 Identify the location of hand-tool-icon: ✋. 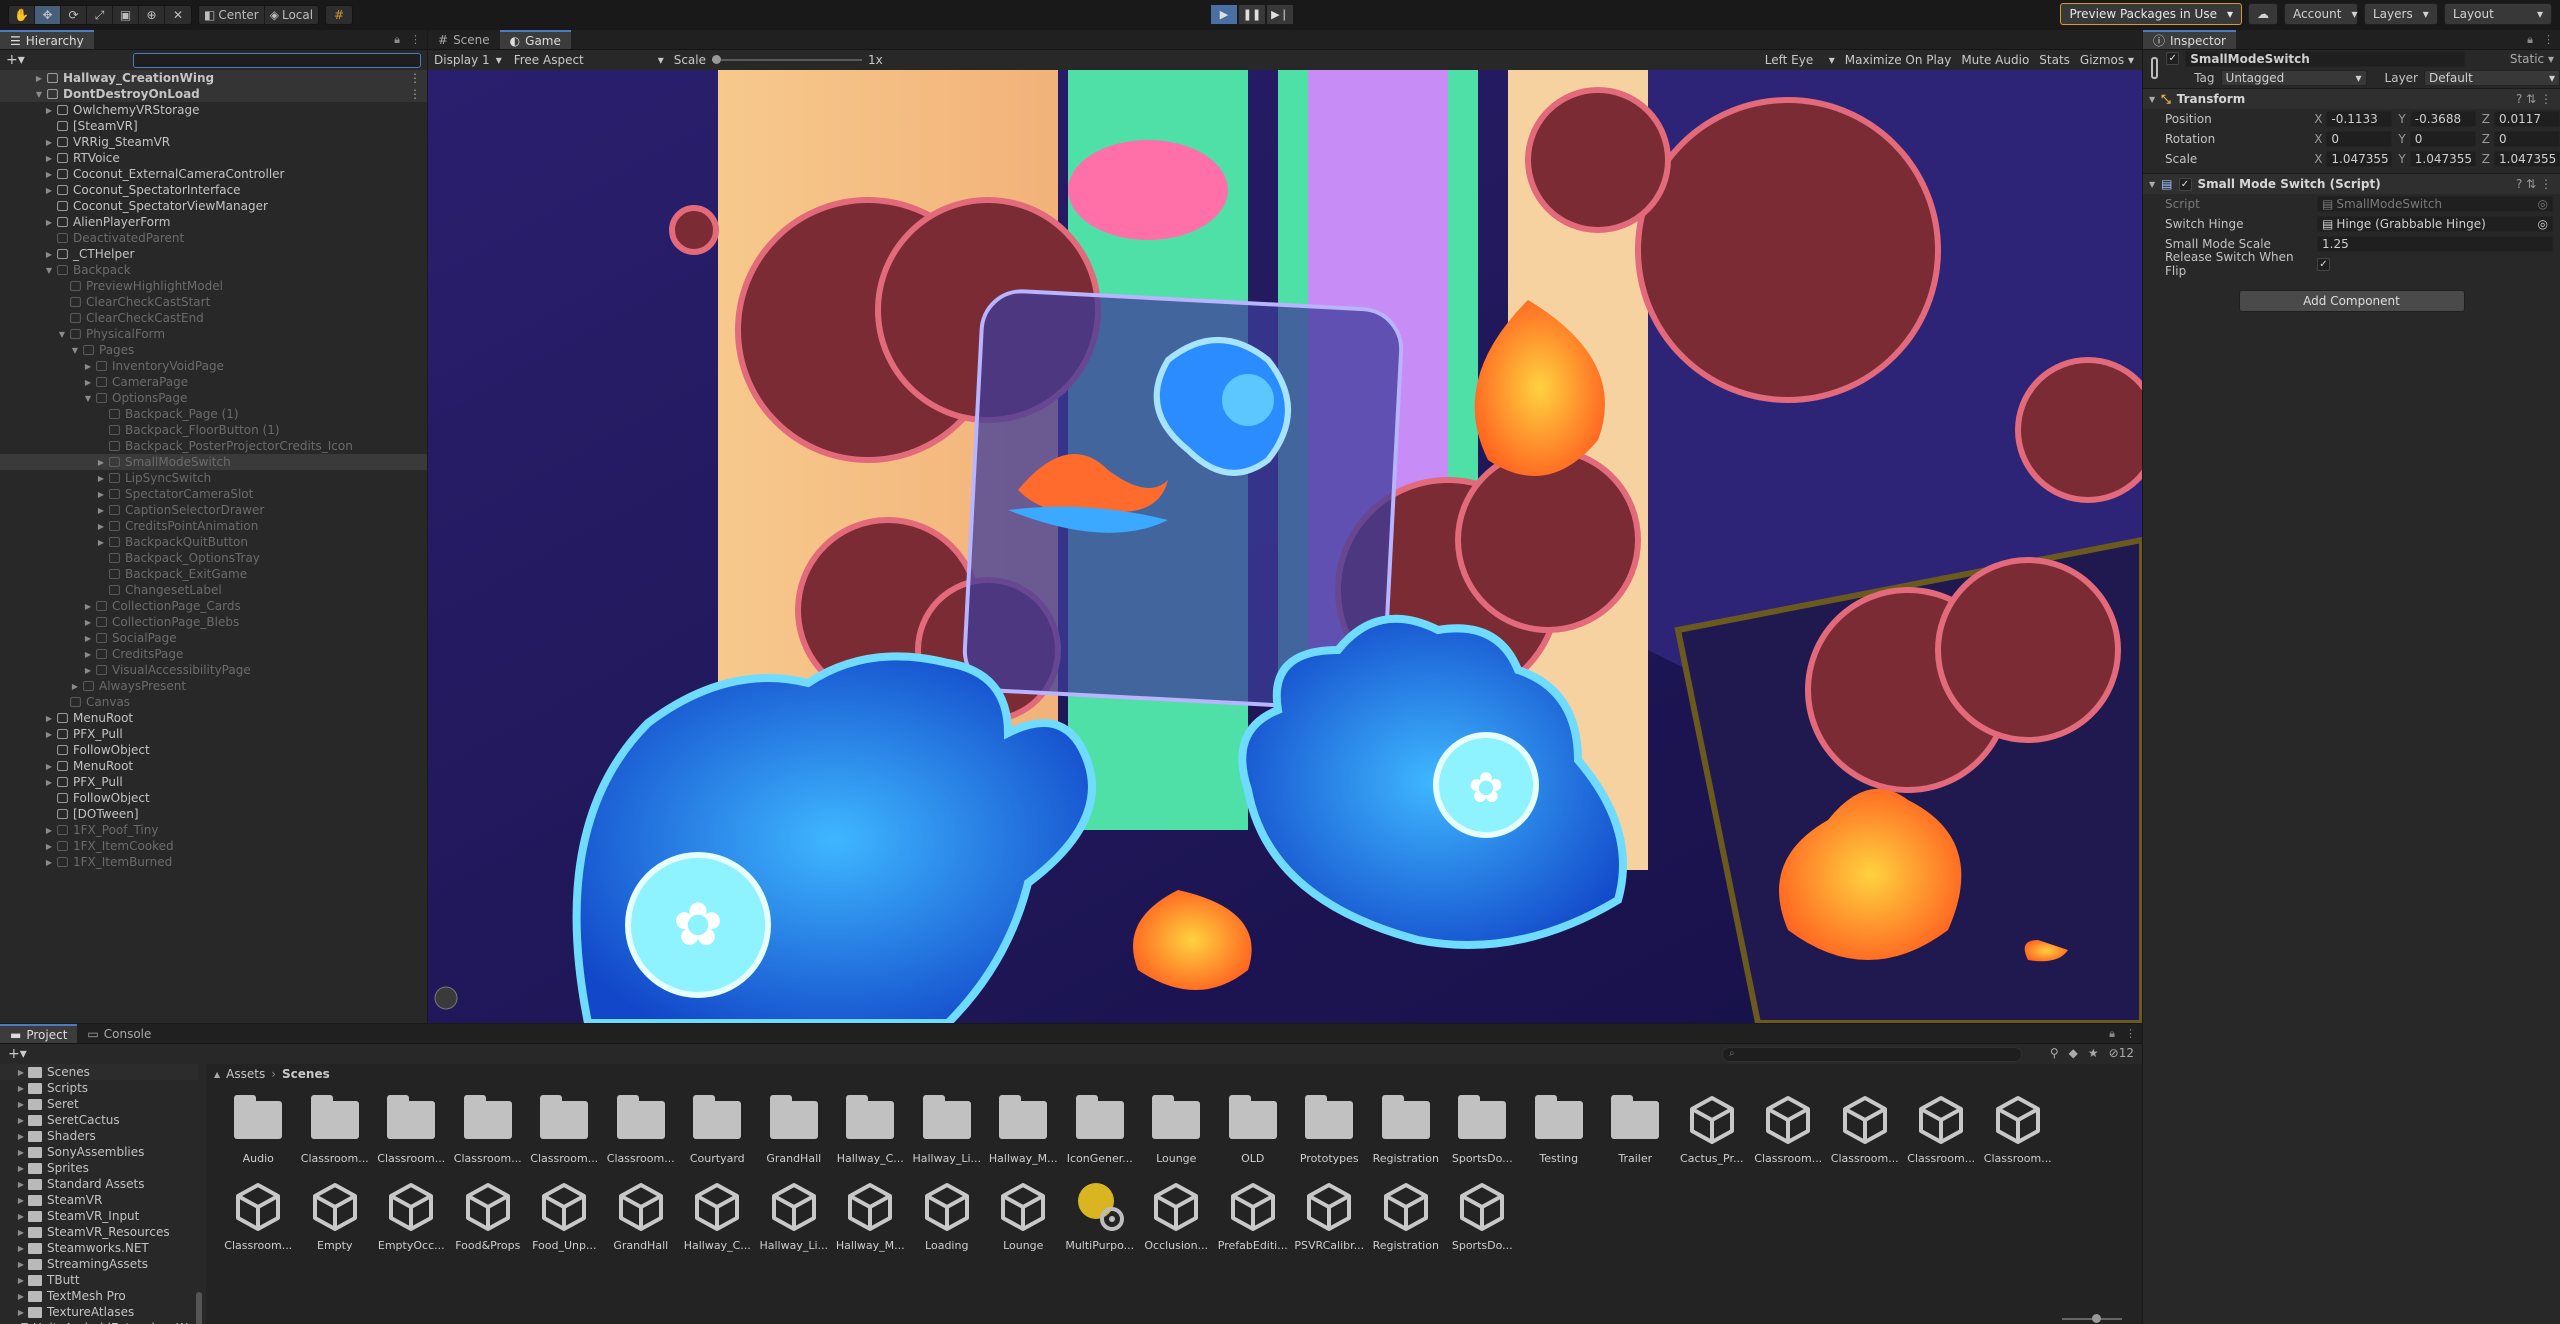
(22, 15).